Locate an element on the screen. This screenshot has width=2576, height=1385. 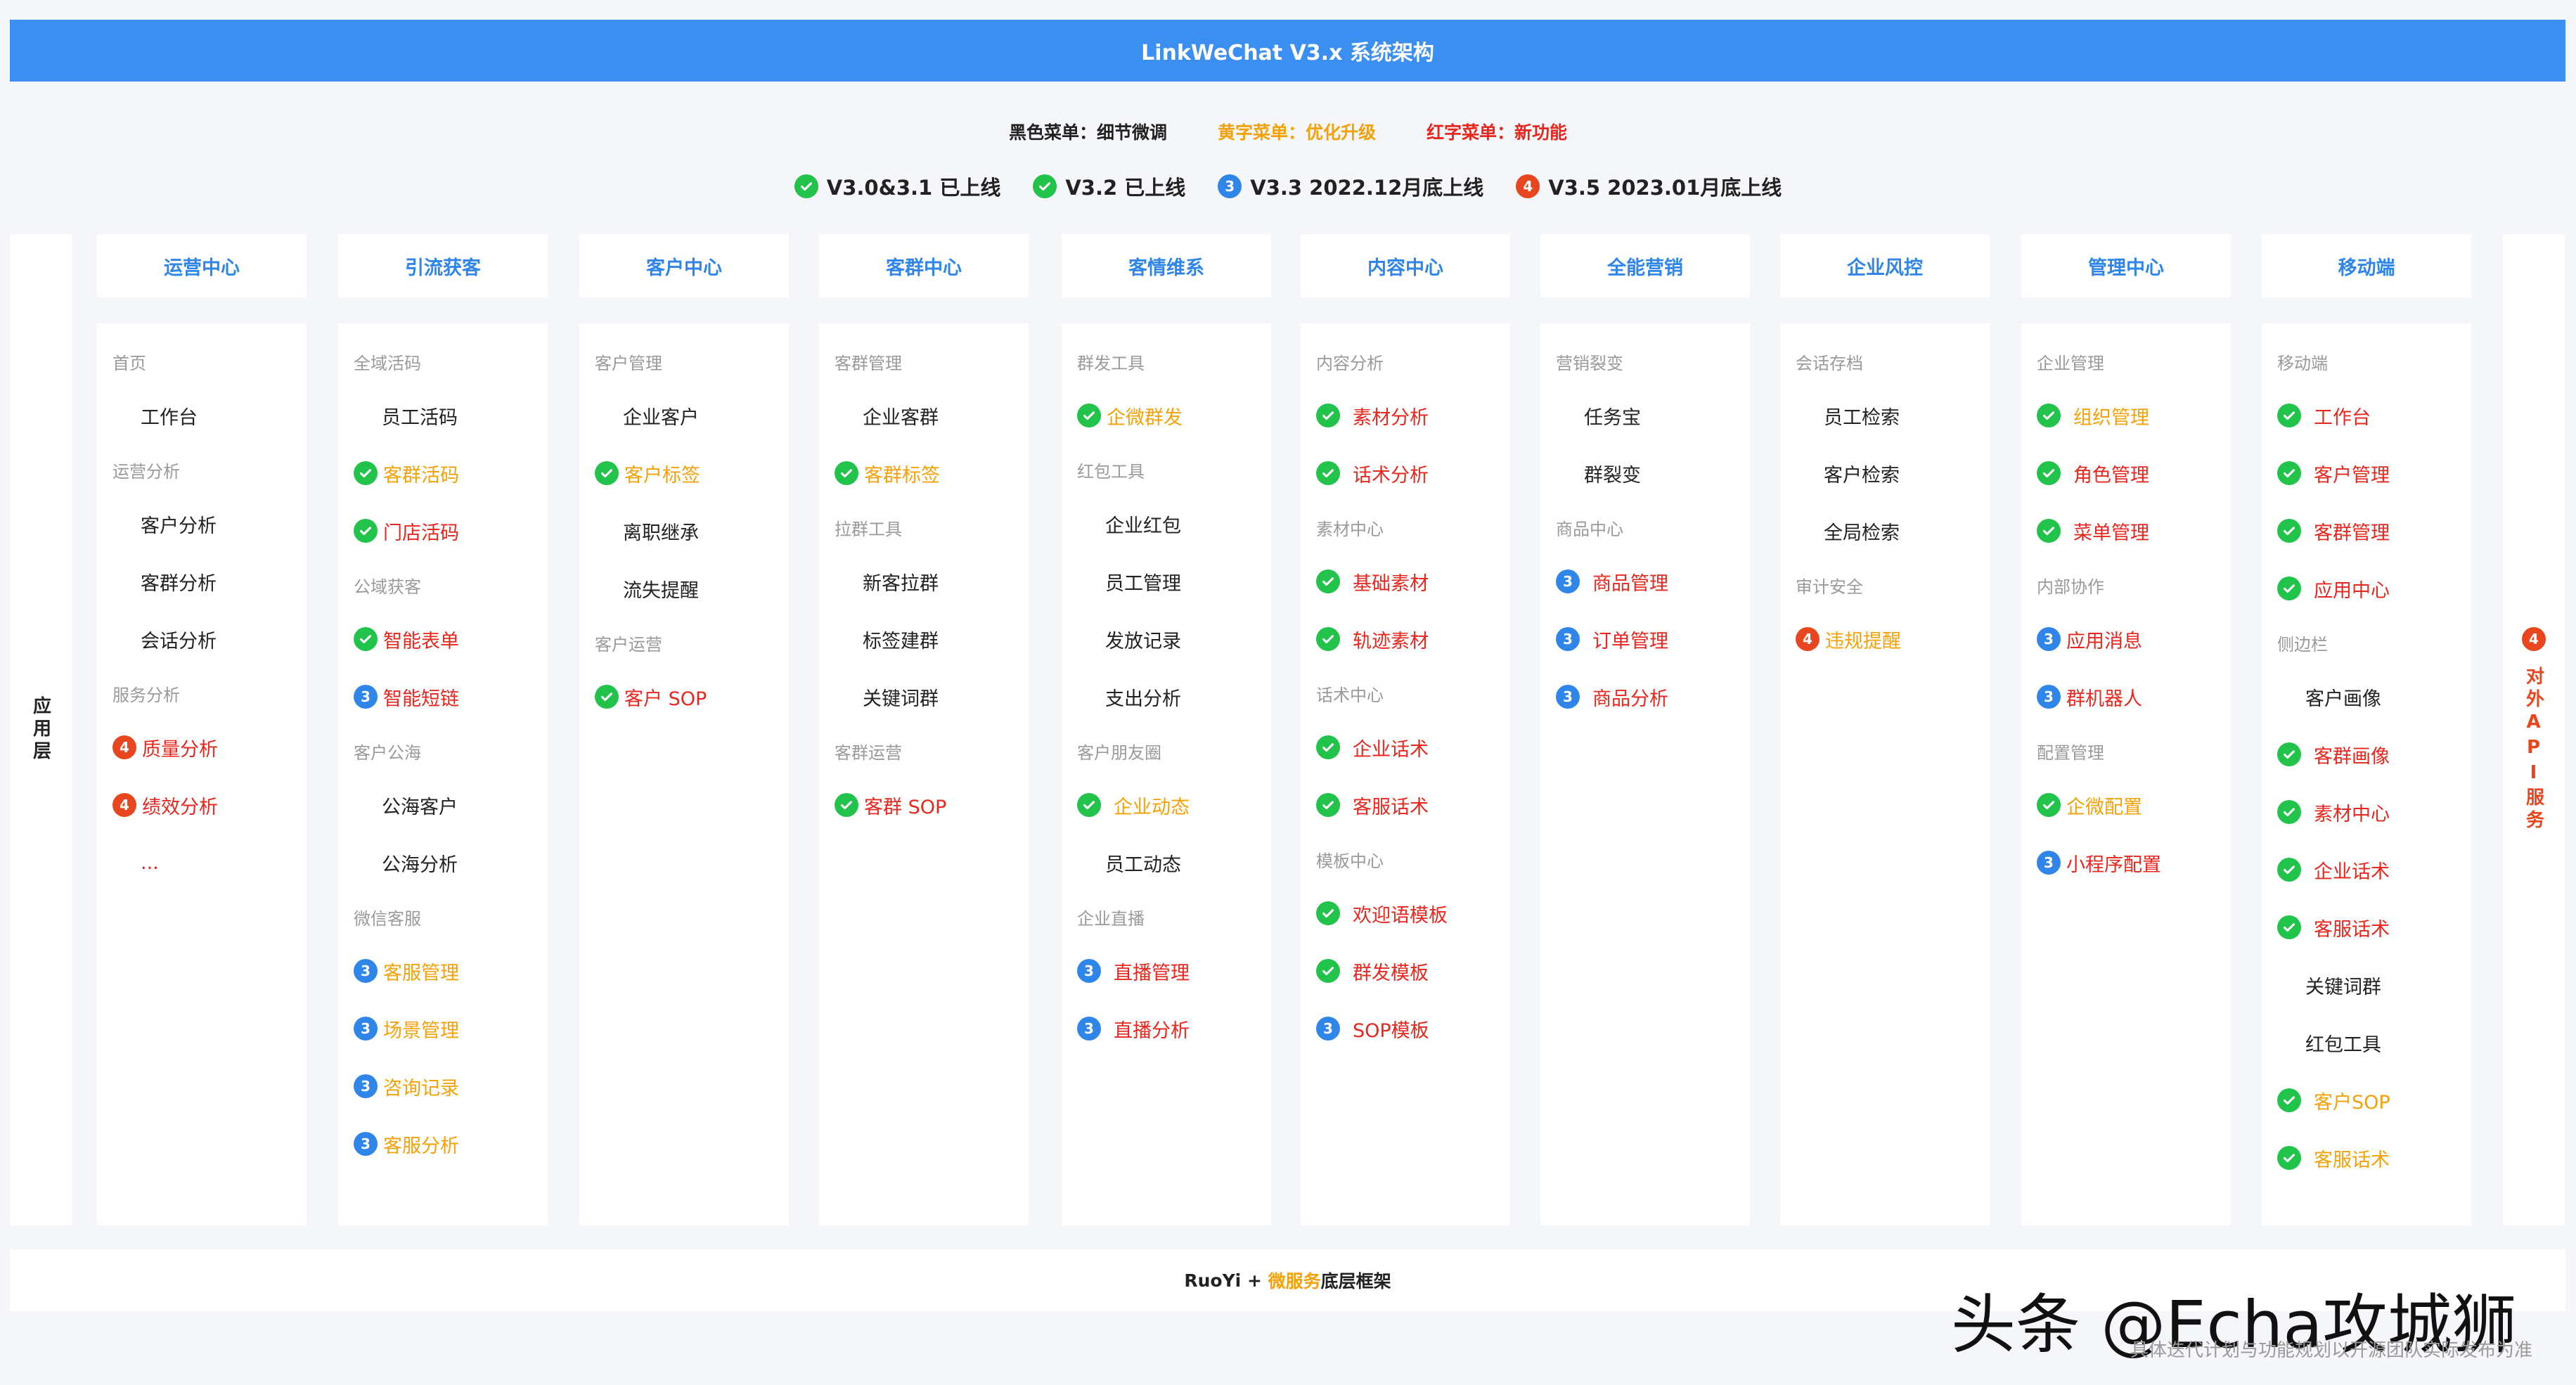
menu-item: 客群标签 is located at coordinates (924, 473).